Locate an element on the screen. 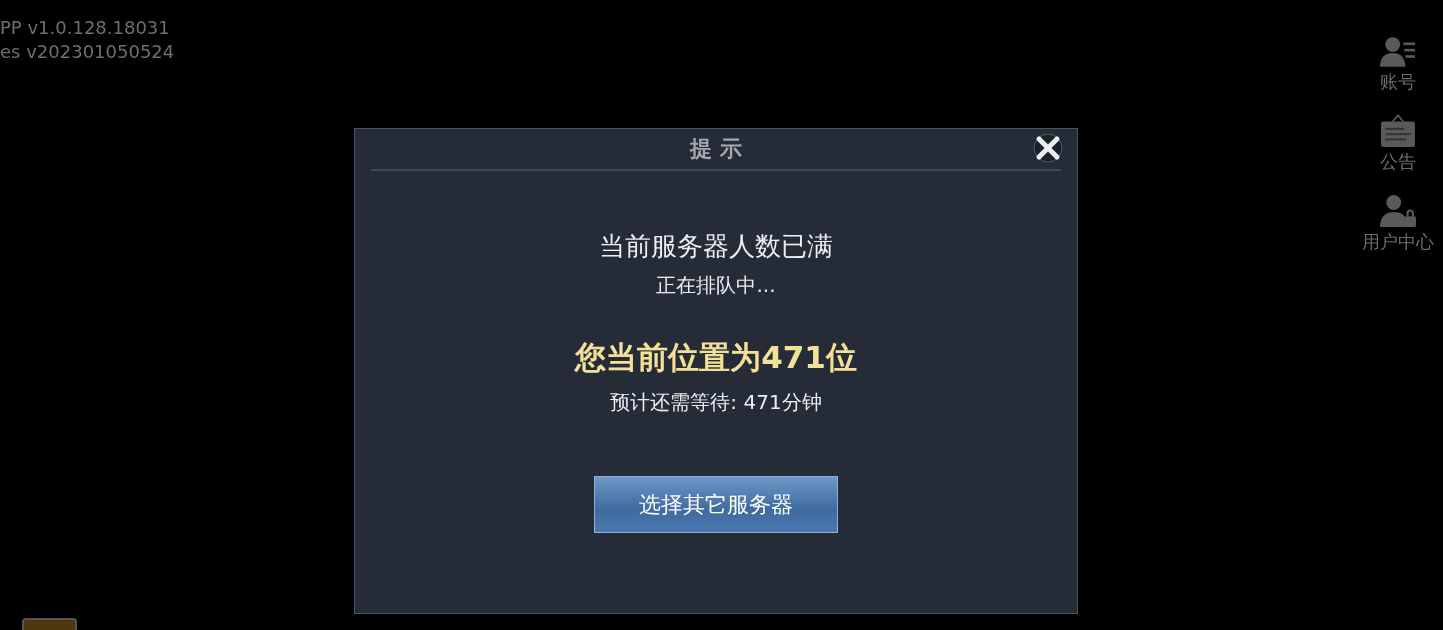 Image resolution: width=1443 pixels, height=630 pixels. account-icon is located at coordinates (1398, 52).